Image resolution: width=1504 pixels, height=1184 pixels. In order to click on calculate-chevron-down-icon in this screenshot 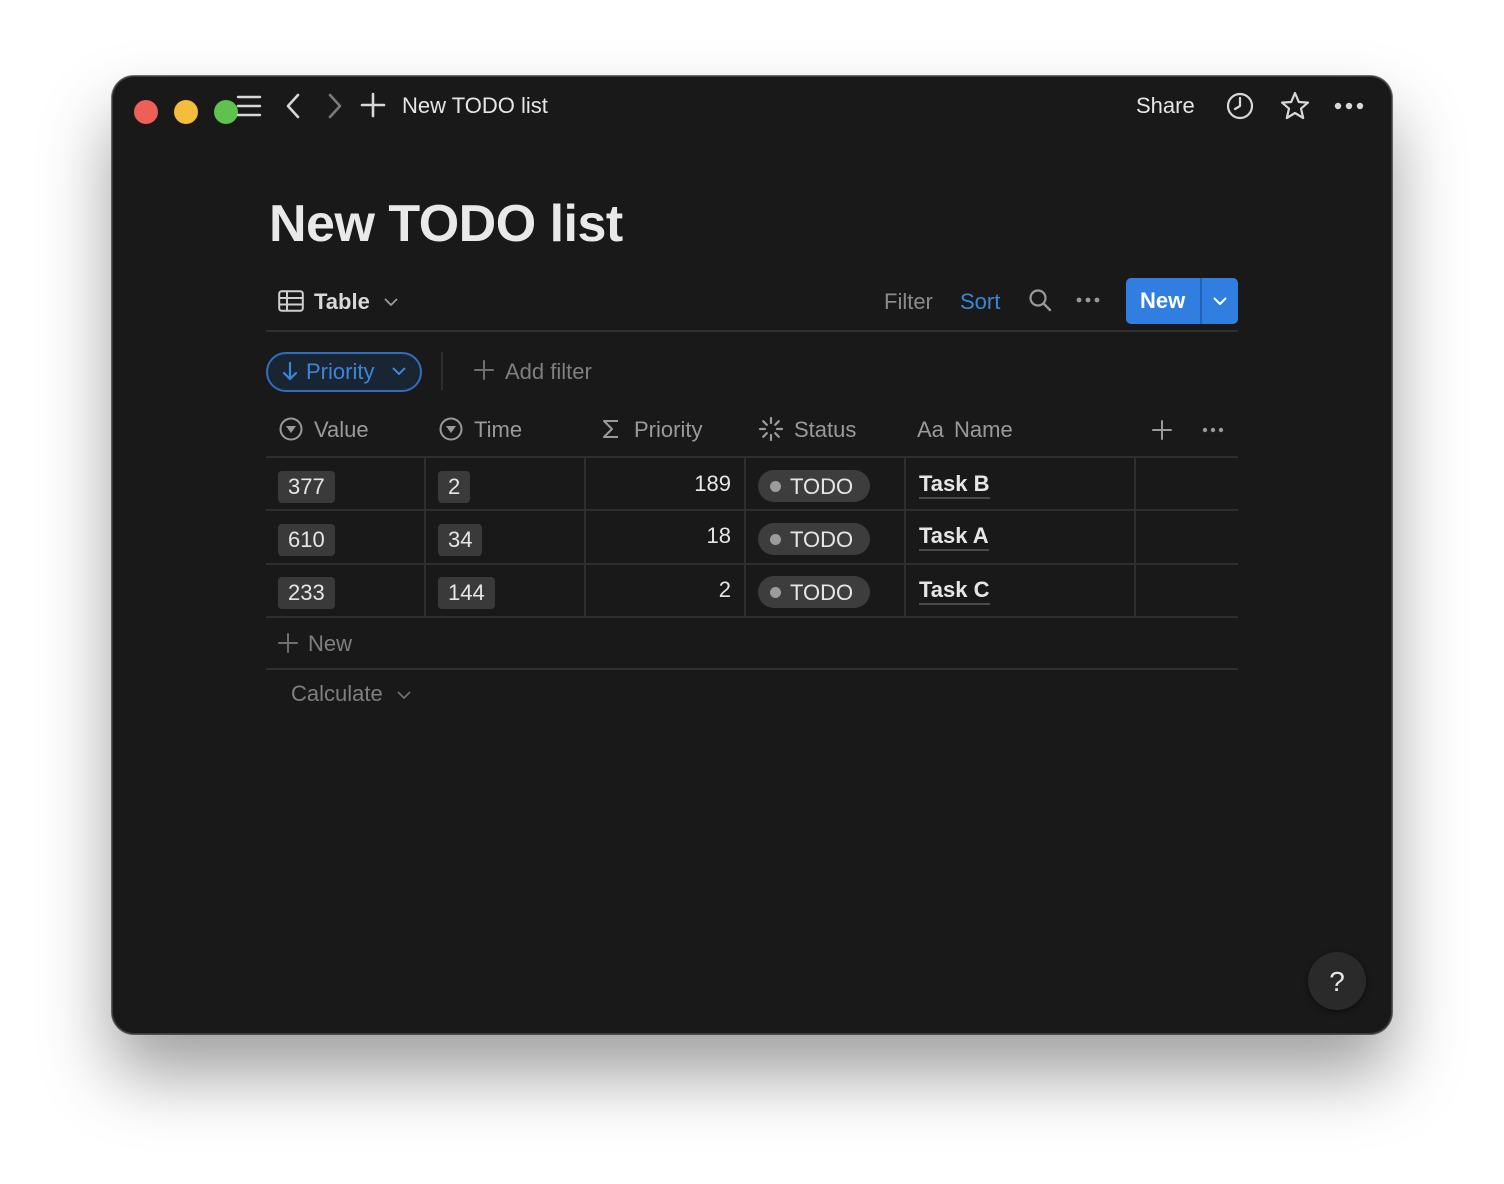, I will do `click(404, 695)`.